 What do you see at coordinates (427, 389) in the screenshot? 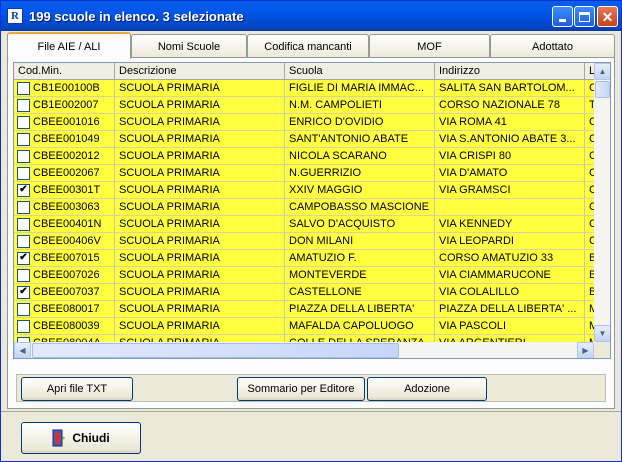
I see `adoption-button: Adozione` at bounding box center [427, 389].